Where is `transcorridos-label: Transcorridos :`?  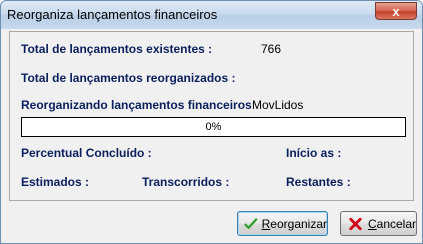
transcorridos-label: Transcorridos : is located at coordinates (186, 182).